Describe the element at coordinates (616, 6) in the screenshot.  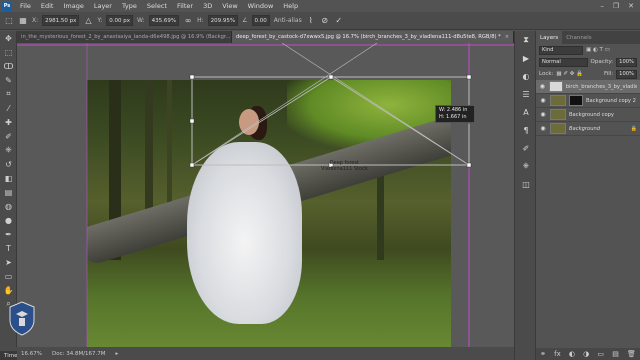
I see `restore-button: ❐` at that location.